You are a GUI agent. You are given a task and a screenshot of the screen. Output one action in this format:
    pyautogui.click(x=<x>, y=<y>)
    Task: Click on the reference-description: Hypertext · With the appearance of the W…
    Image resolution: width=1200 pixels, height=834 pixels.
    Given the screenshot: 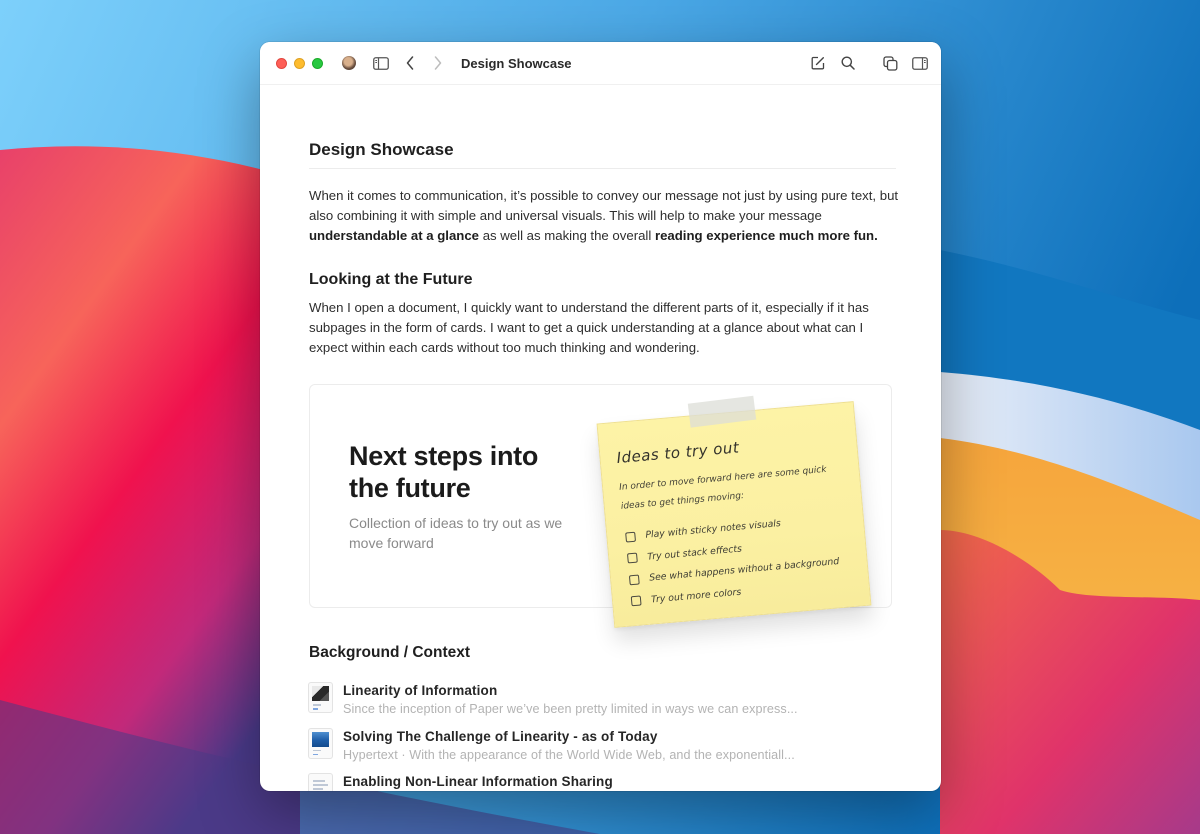 What is the action you would take?
    pyautogui.click(x=569, y=754)
    